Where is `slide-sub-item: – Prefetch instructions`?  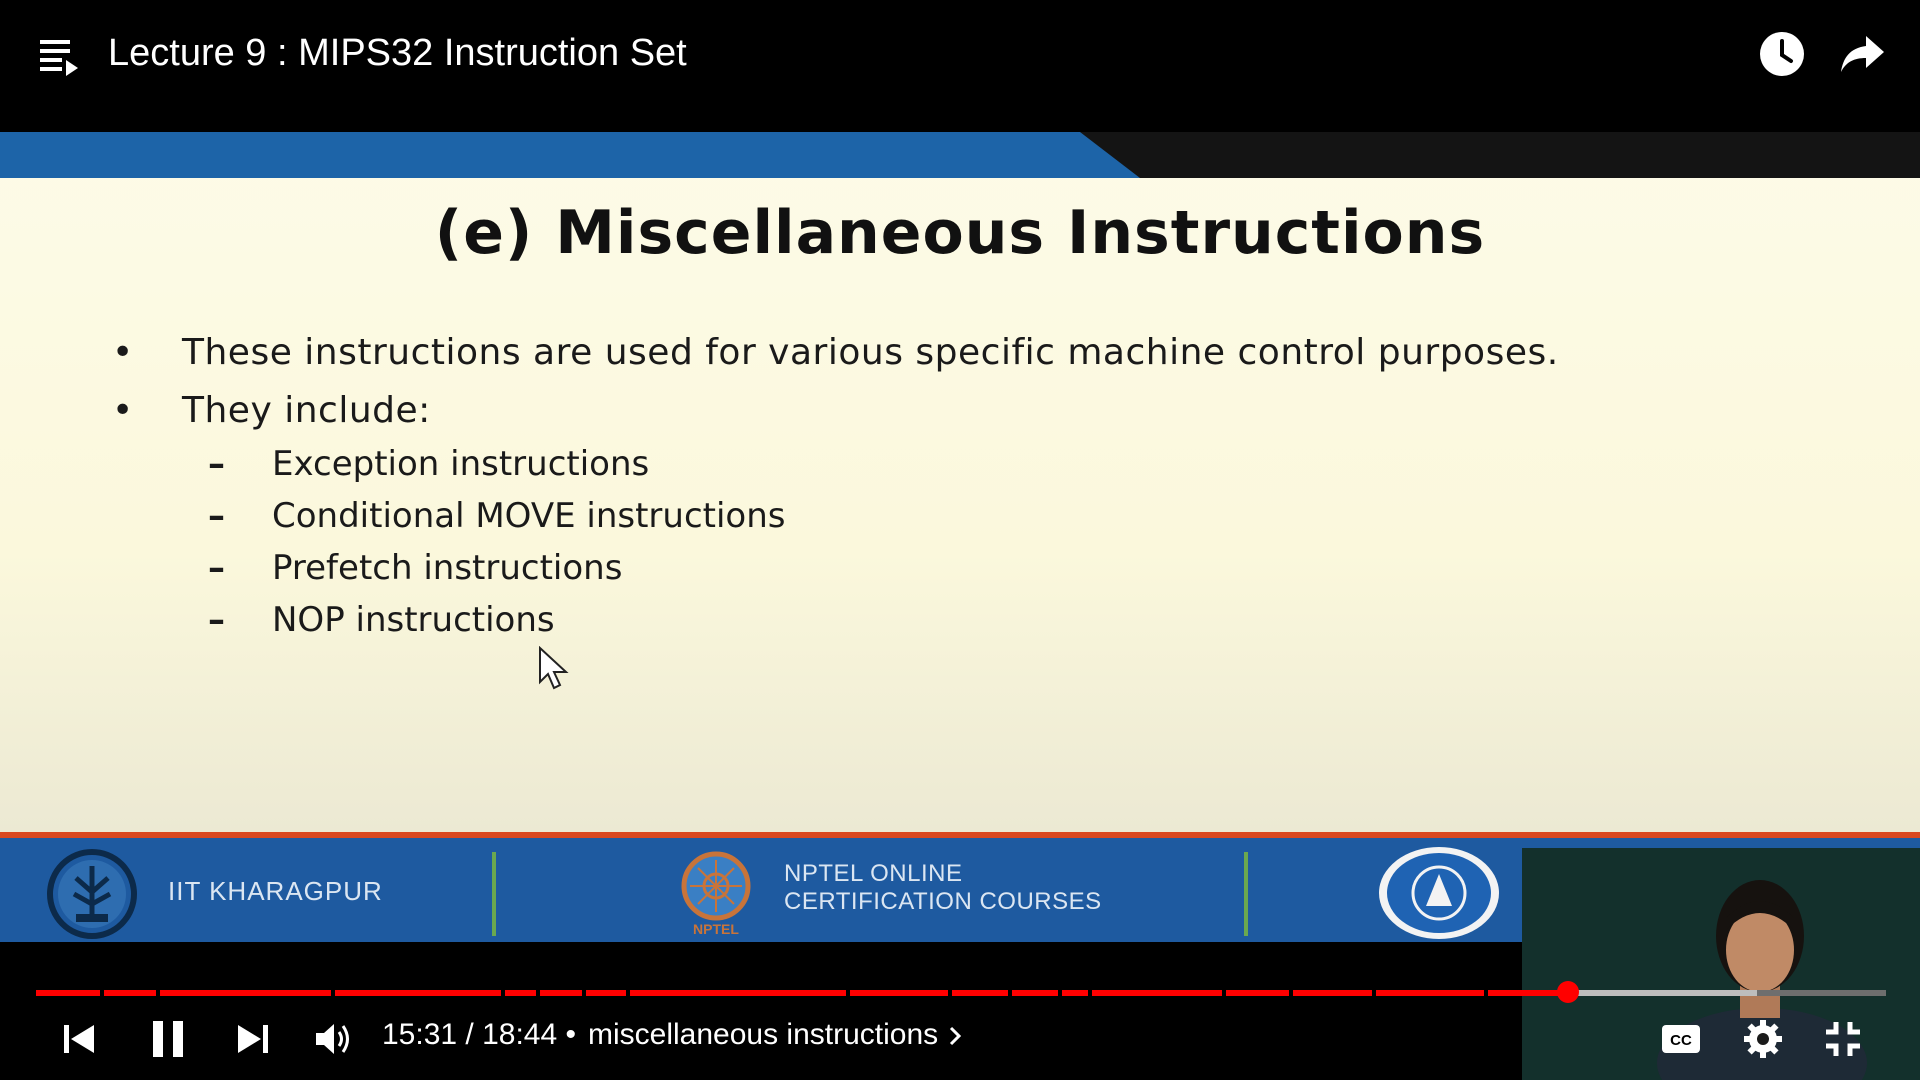
slide-sub-item: – Prefetch instructions is located at coordinates (415, 568).